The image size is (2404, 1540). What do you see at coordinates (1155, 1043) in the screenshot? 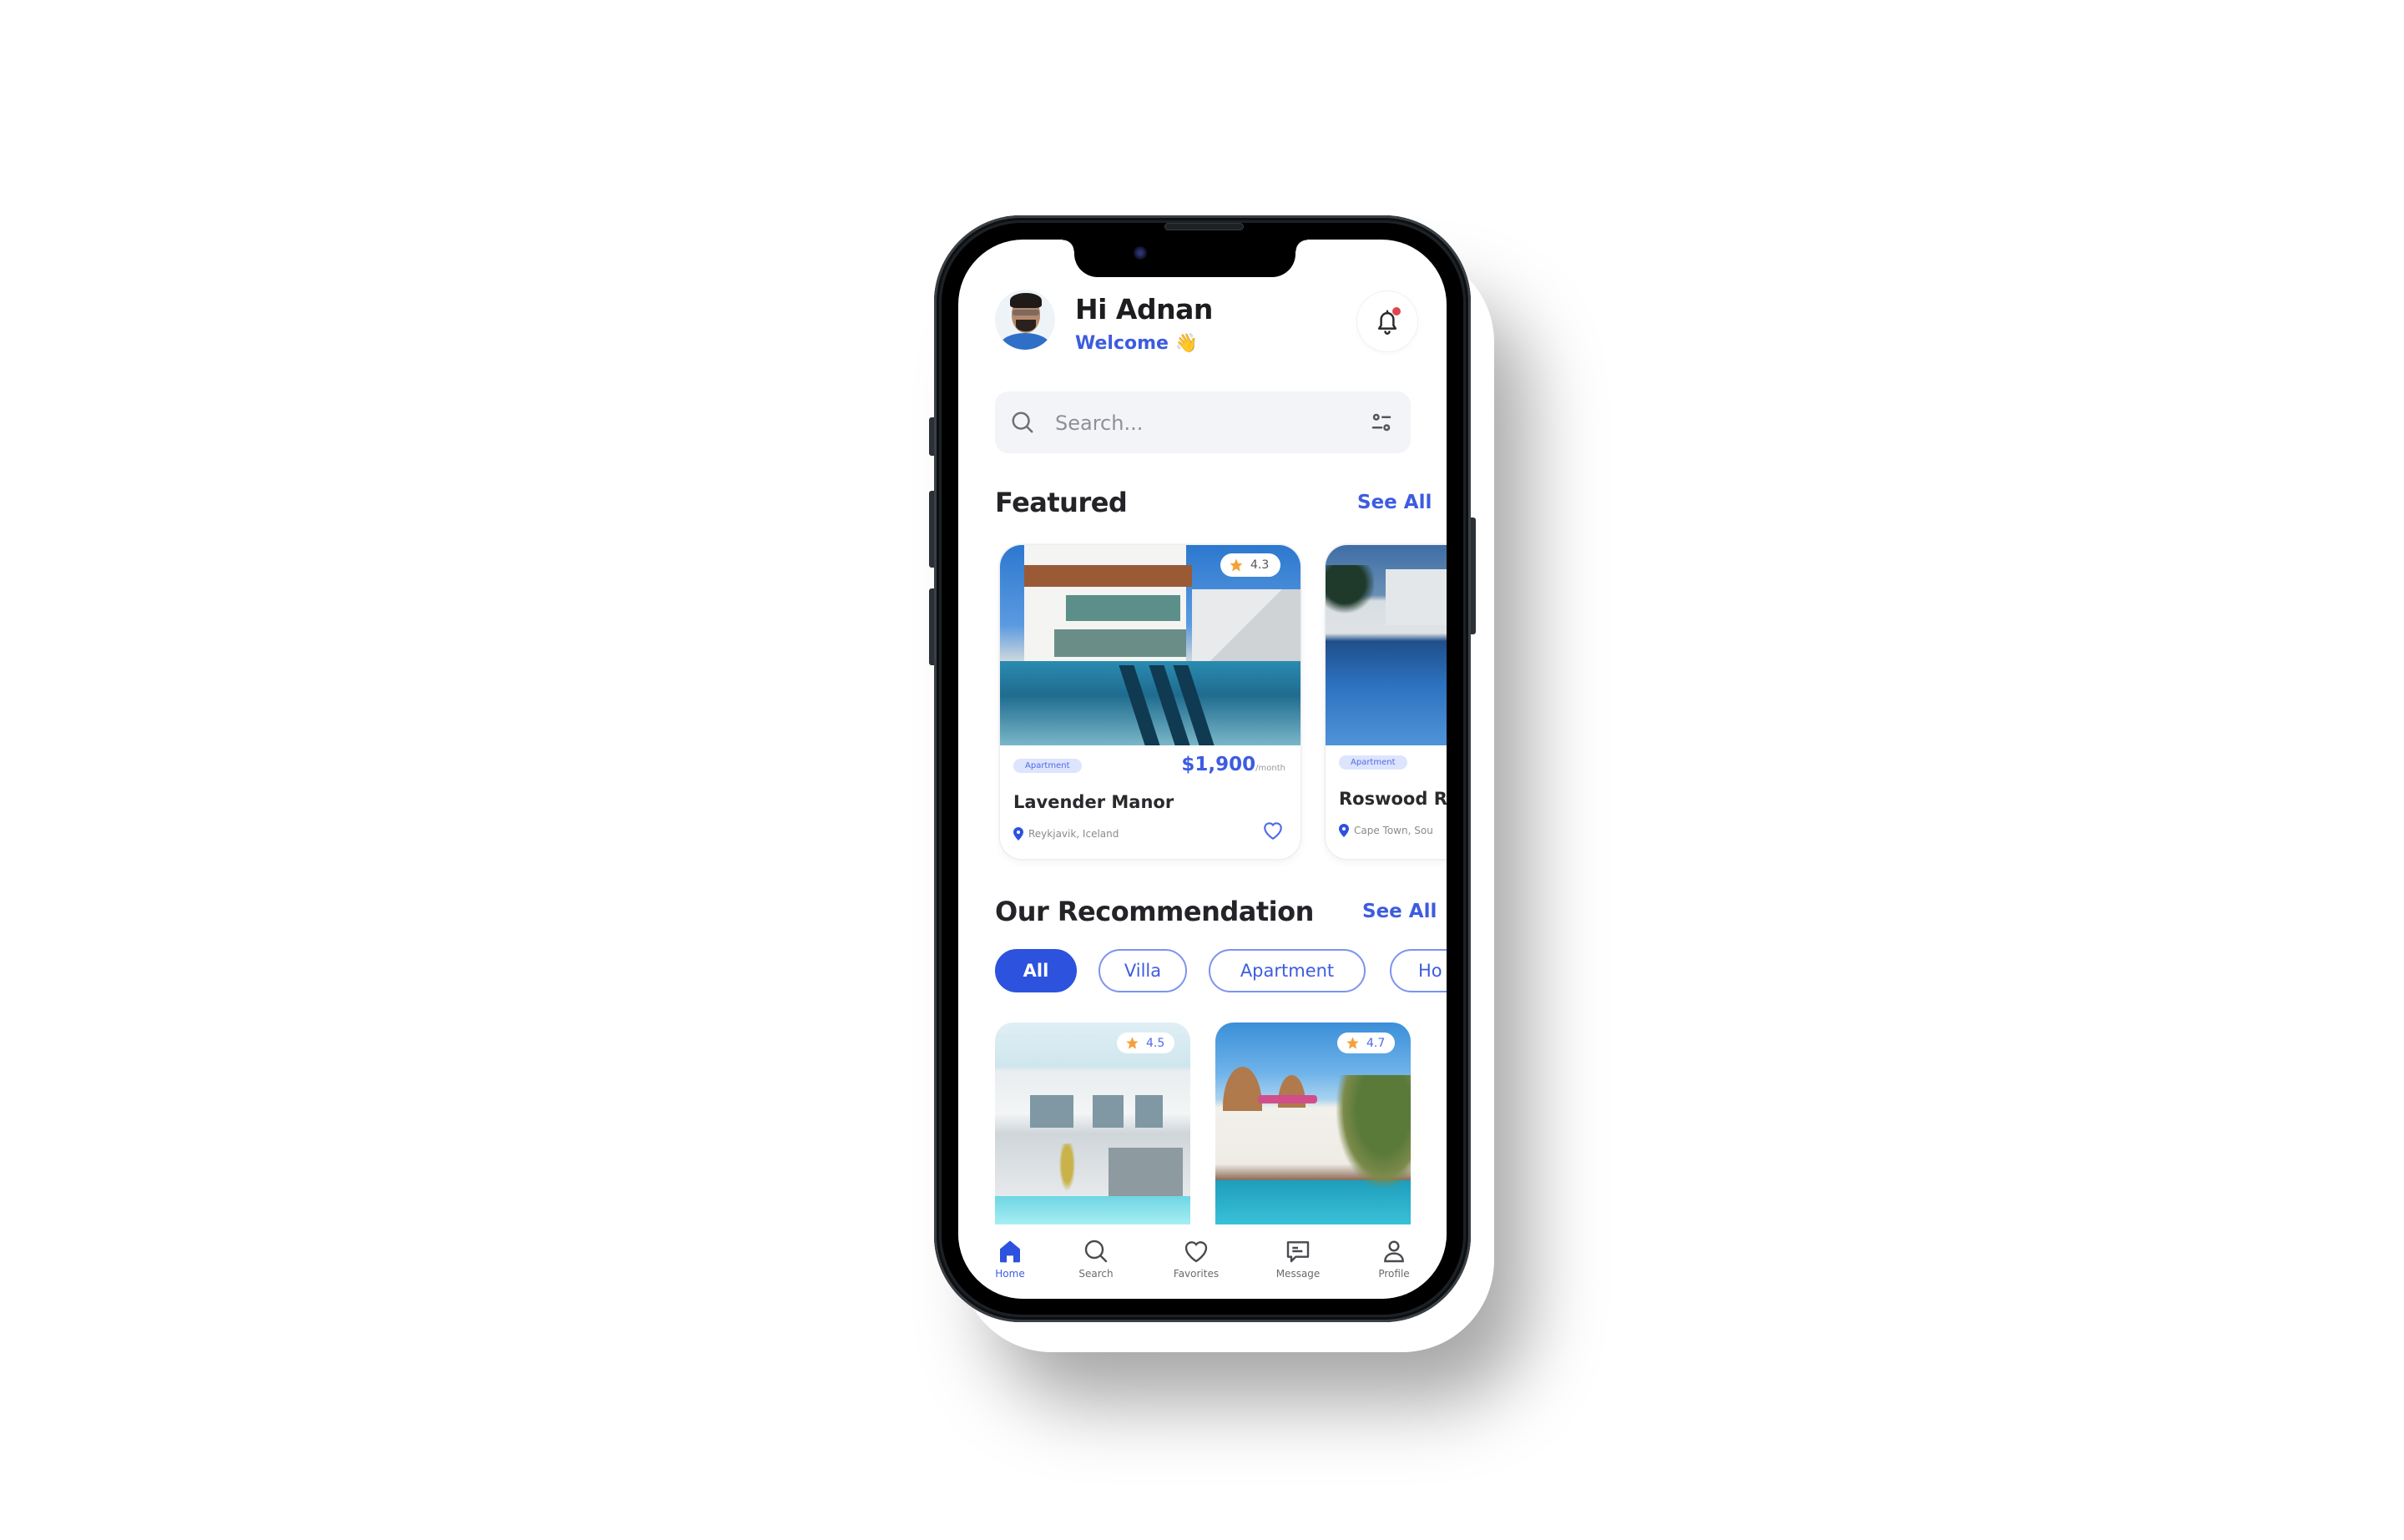
I see `rating-value: 4.5` at bounding box center [1155, 1043].